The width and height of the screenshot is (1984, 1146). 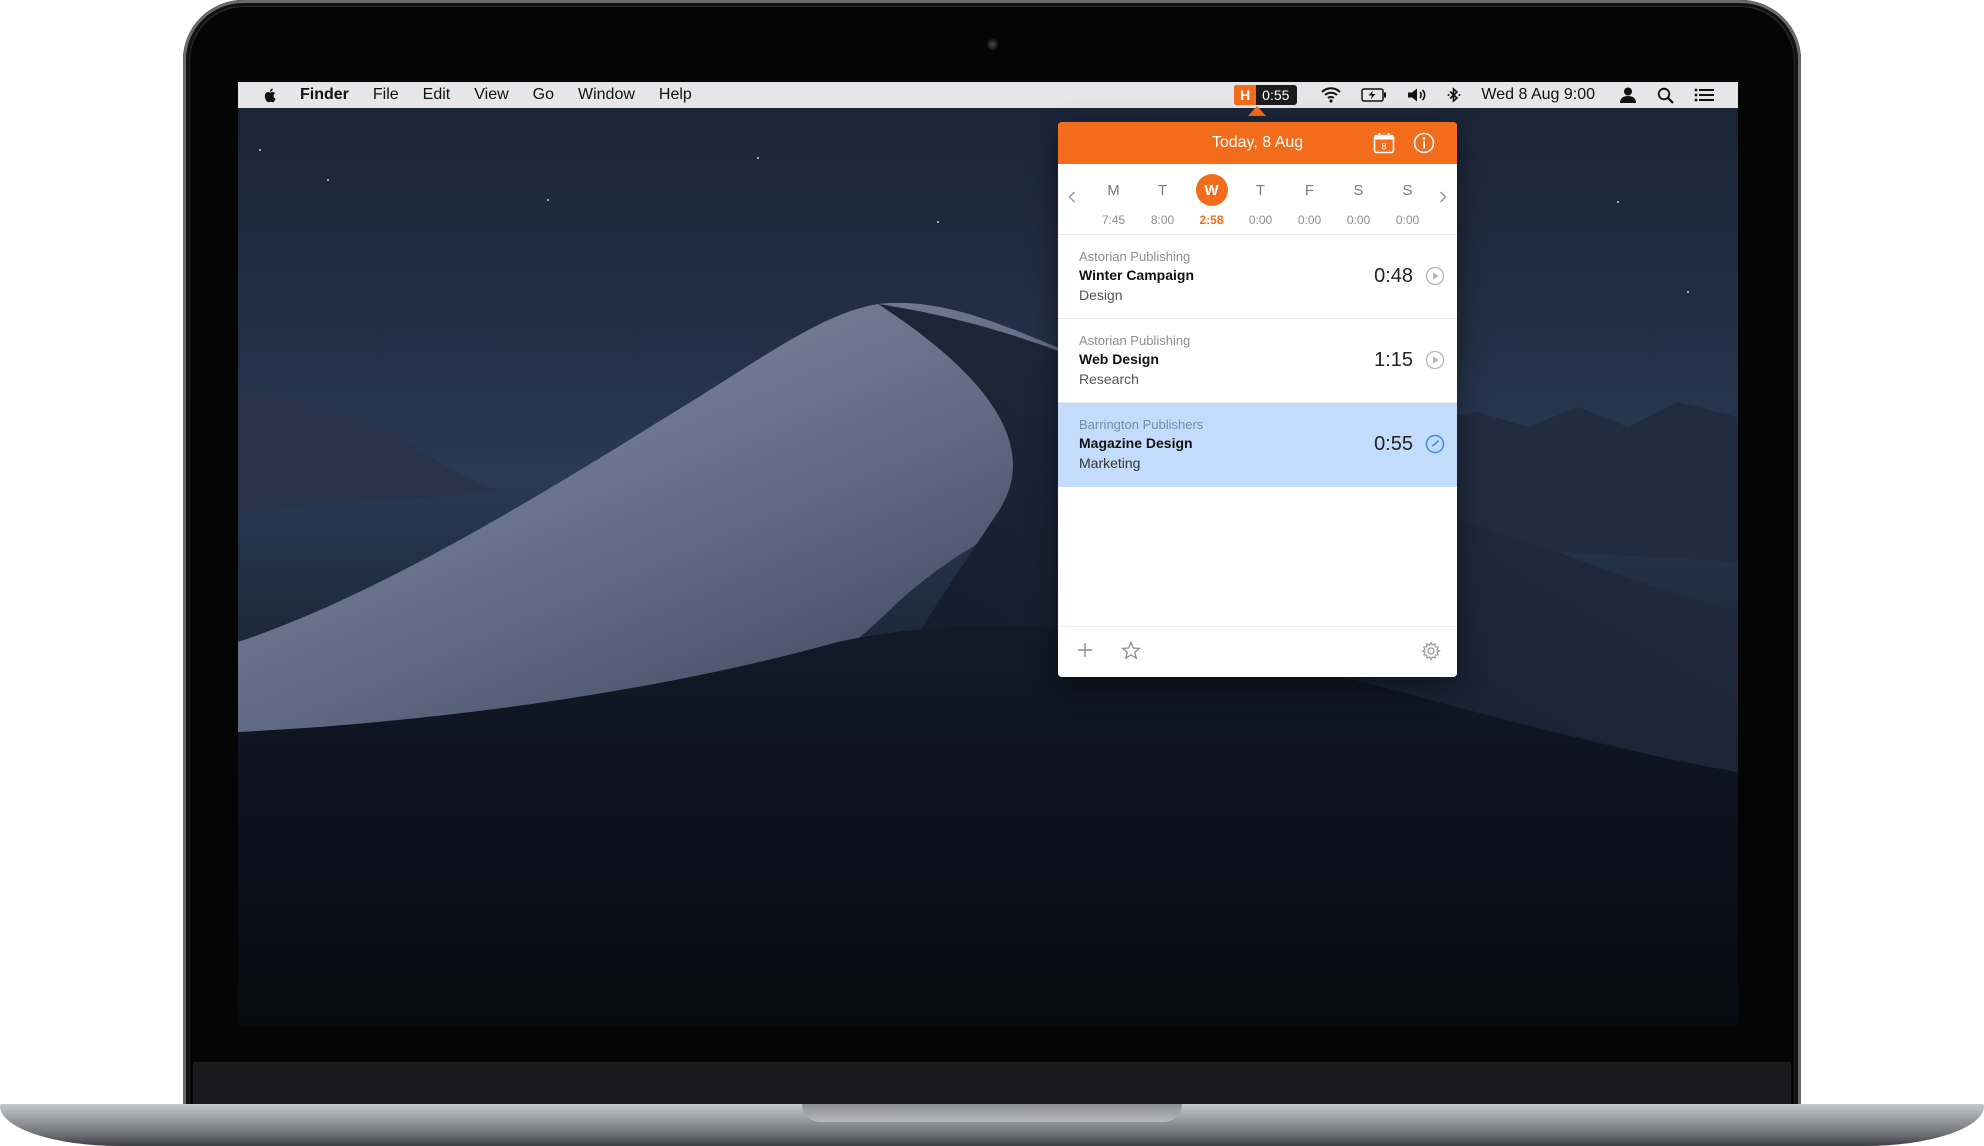 What do you see at coordinates (1704, 95) in the screenshot?
I see `notification-center-icon` at bounding box center [1704, 95].